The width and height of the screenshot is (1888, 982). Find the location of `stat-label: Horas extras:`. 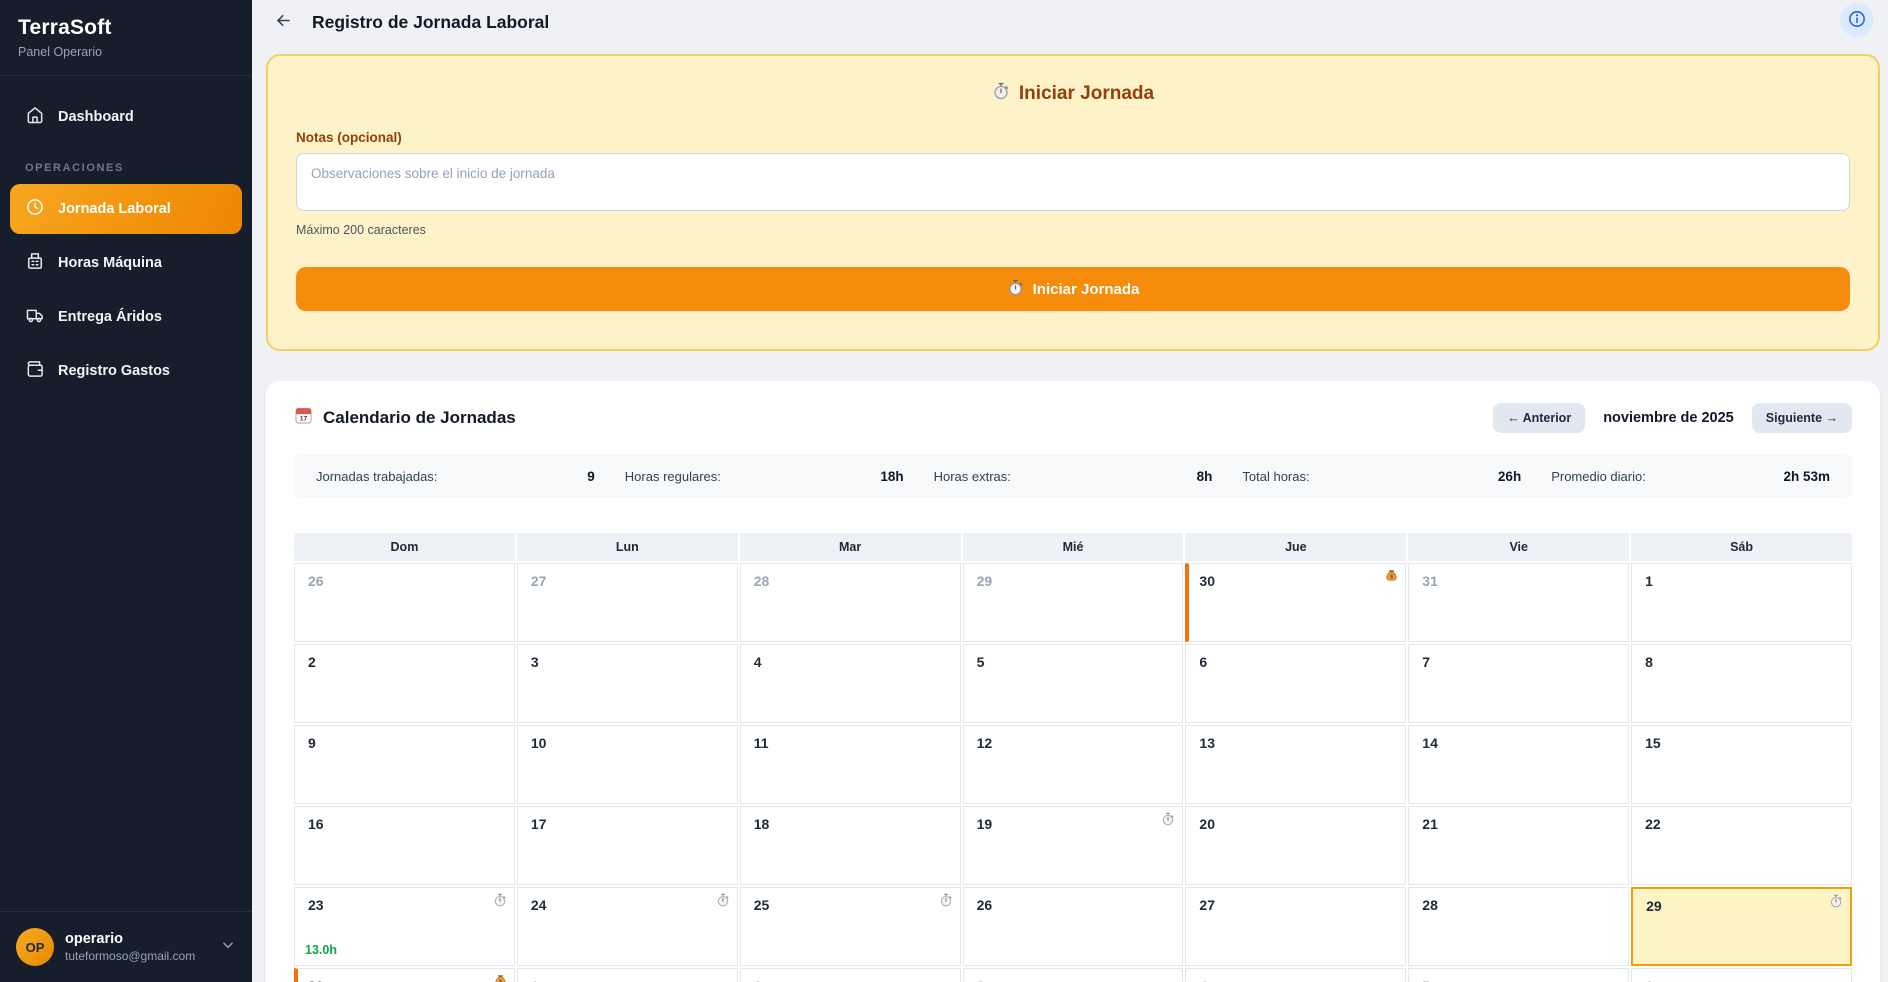

stat-label: Horas extras: is located at coordinates (972, 476).